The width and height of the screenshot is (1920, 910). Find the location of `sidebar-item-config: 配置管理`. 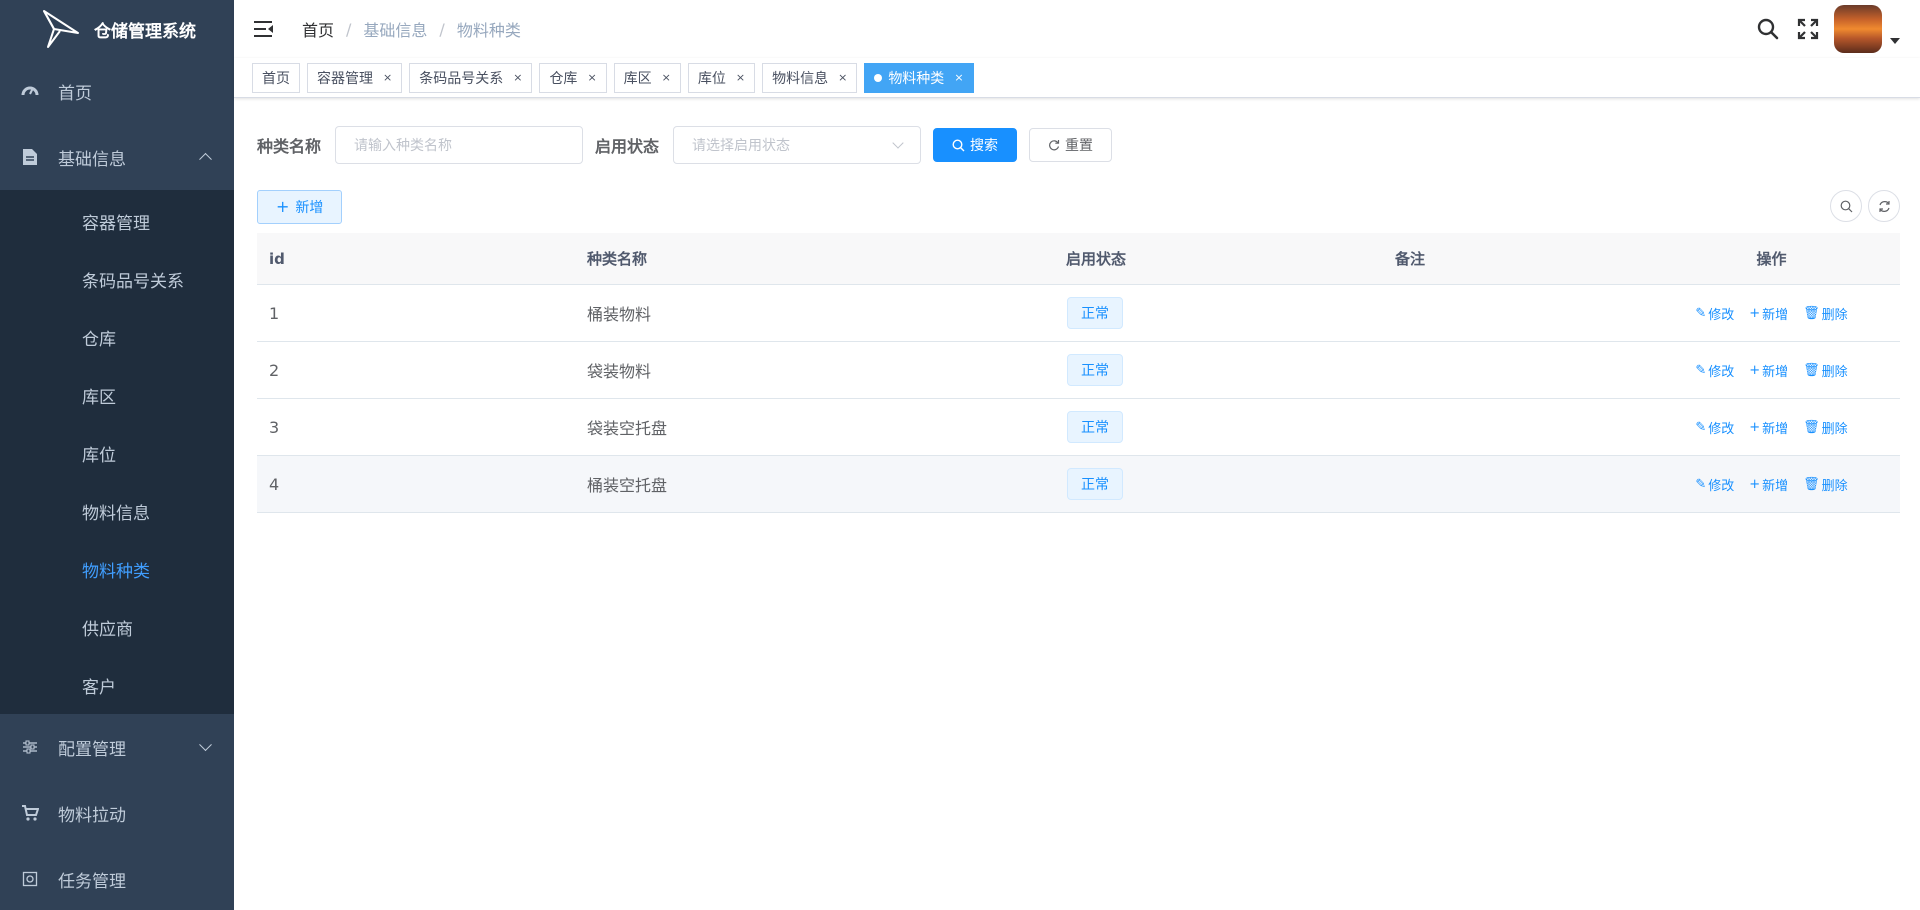

sidebar-item-config: 配置管理 is located at coordinates (117, 747).